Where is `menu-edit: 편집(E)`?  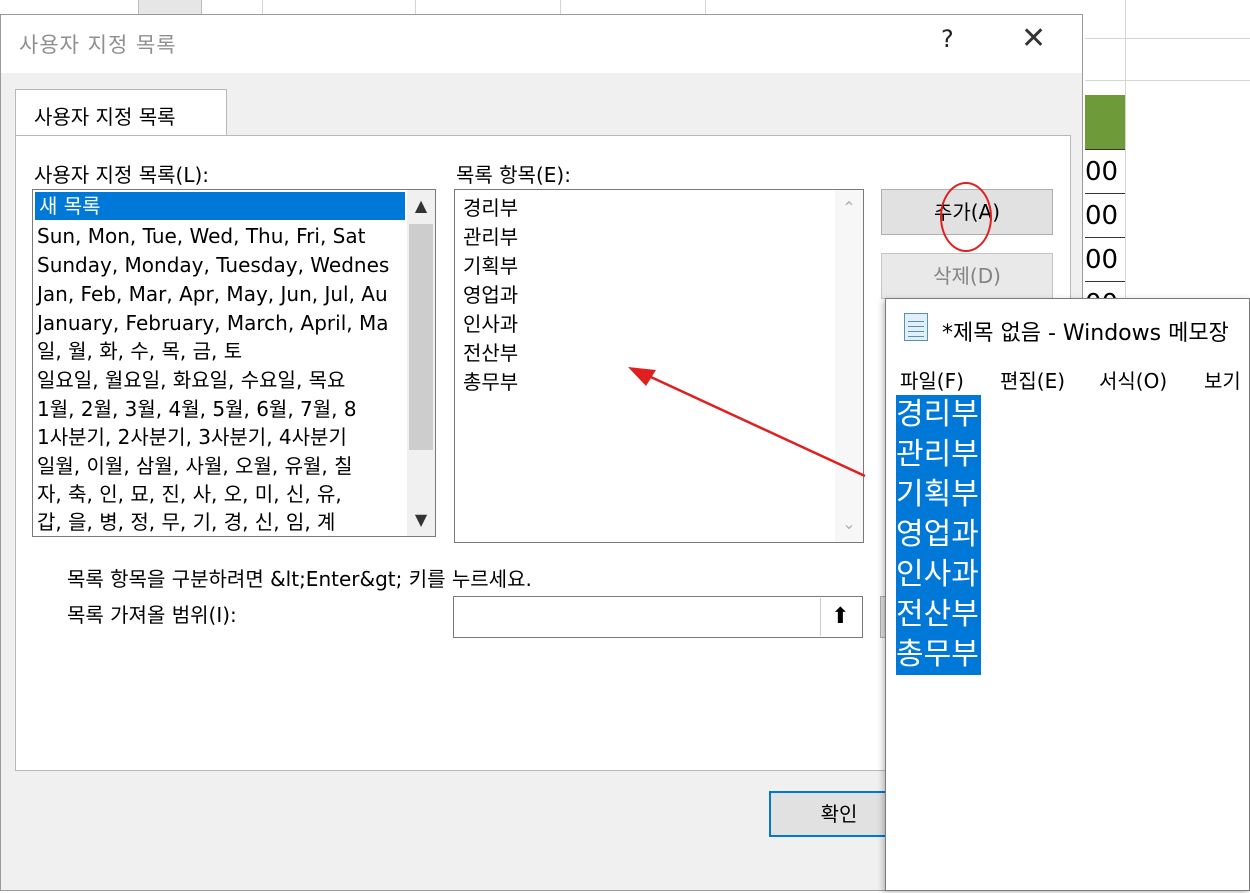 menu-edit: 편집(E) is located at coordinates (1032, 379).